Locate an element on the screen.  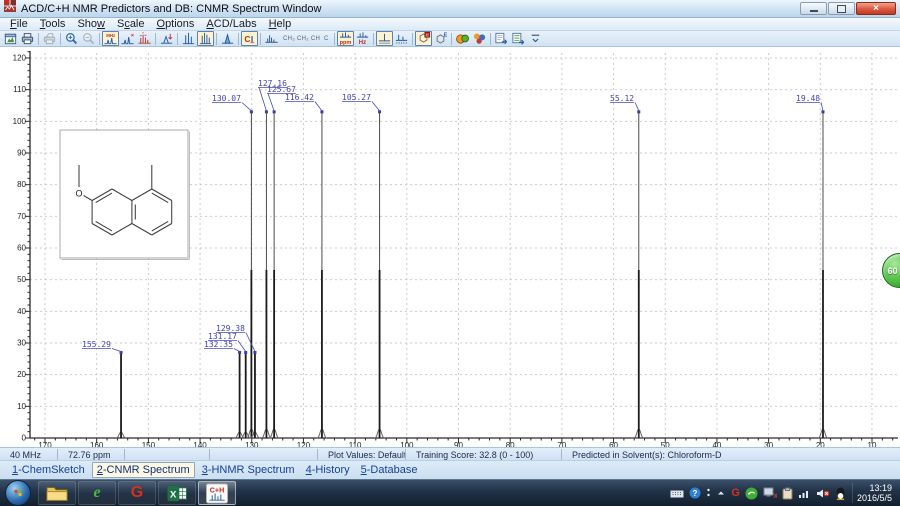
show-tick-marks-button is located at coordinates (401, 38).